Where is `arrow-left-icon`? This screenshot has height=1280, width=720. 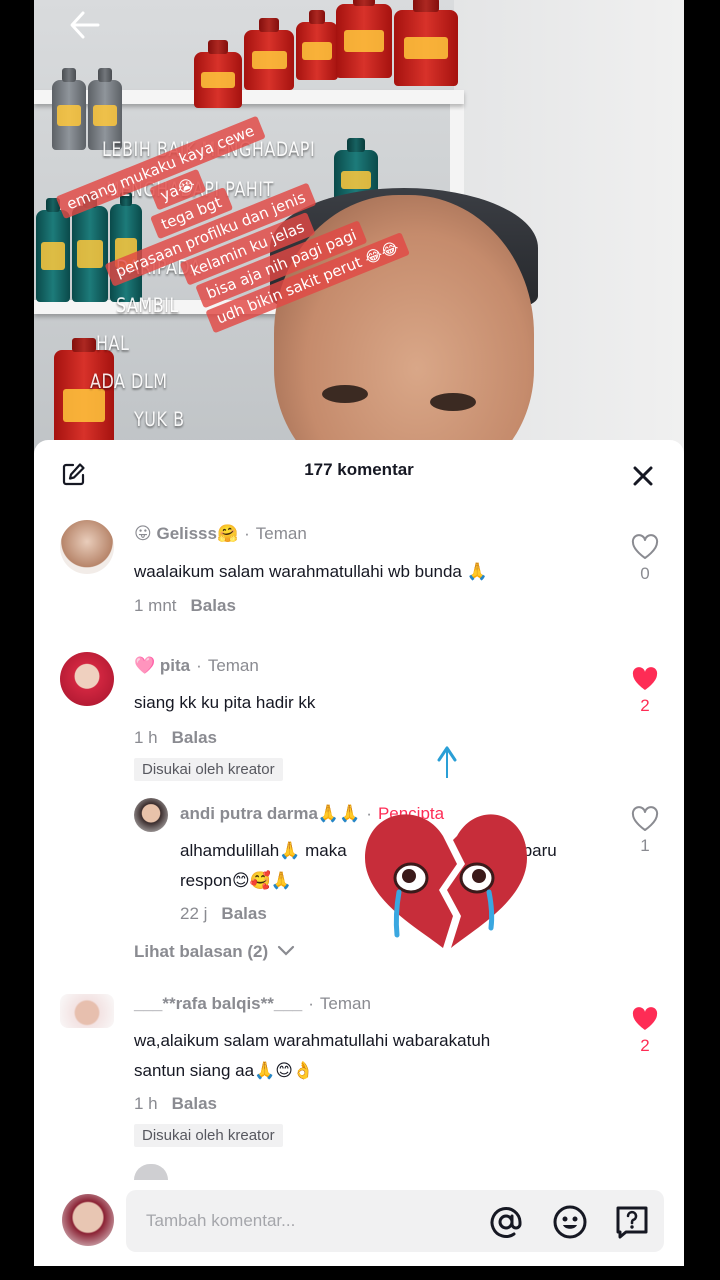 arrow-left-icon is located at coordinates (85, 25).